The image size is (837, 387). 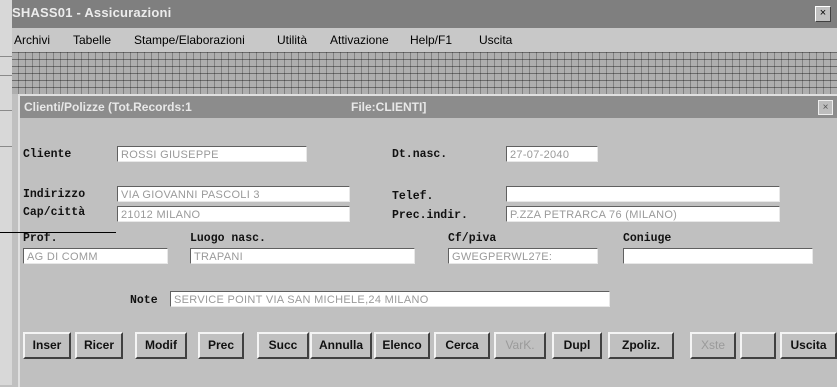 What do you see at coordinates (424, 73) in the screenshot?
I see `toolbar-pattern` at bounding box center [424, 73].